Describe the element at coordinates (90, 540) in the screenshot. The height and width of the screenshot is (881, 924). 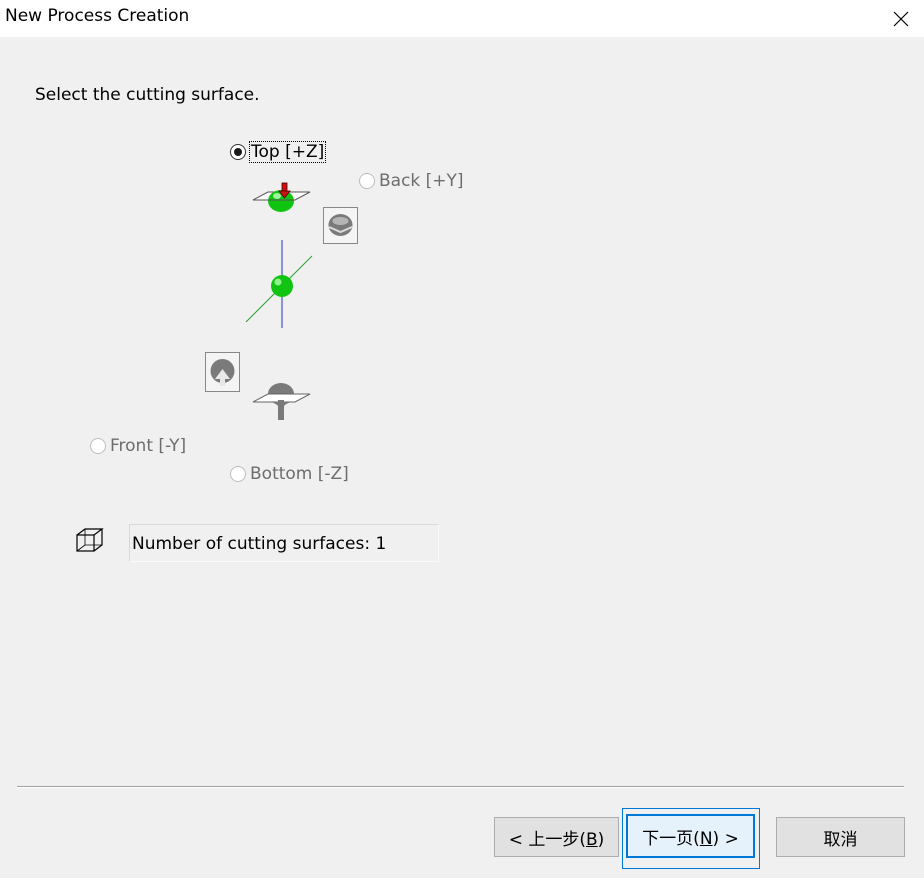
I see `cube-icon` at that location.